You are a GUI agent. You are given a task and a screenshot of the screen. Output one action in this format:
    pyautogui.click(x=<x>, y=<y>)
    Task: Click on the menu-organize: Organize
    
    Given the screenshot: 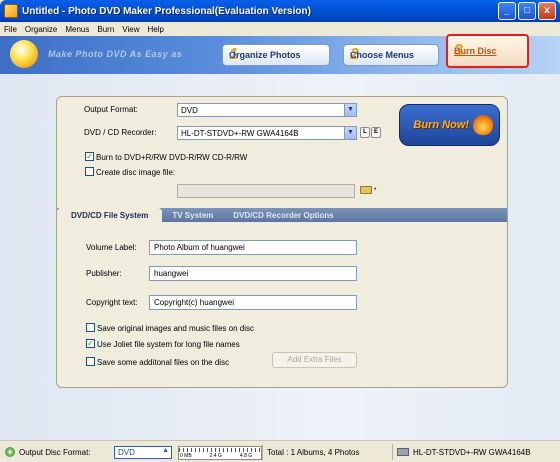 What is the action you would take?
    pyautogui.click(x=41, y=29)
    